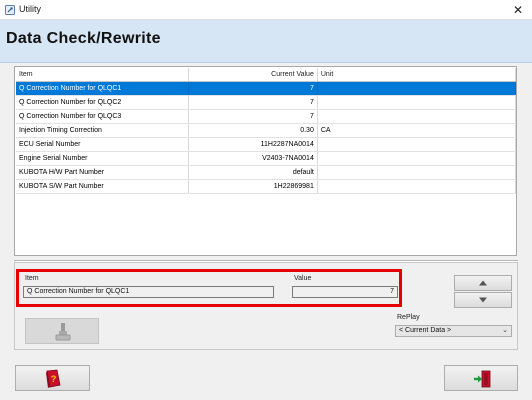 This screenshot has width=532, height=400. I want to click on write-button, so click(62, 331).